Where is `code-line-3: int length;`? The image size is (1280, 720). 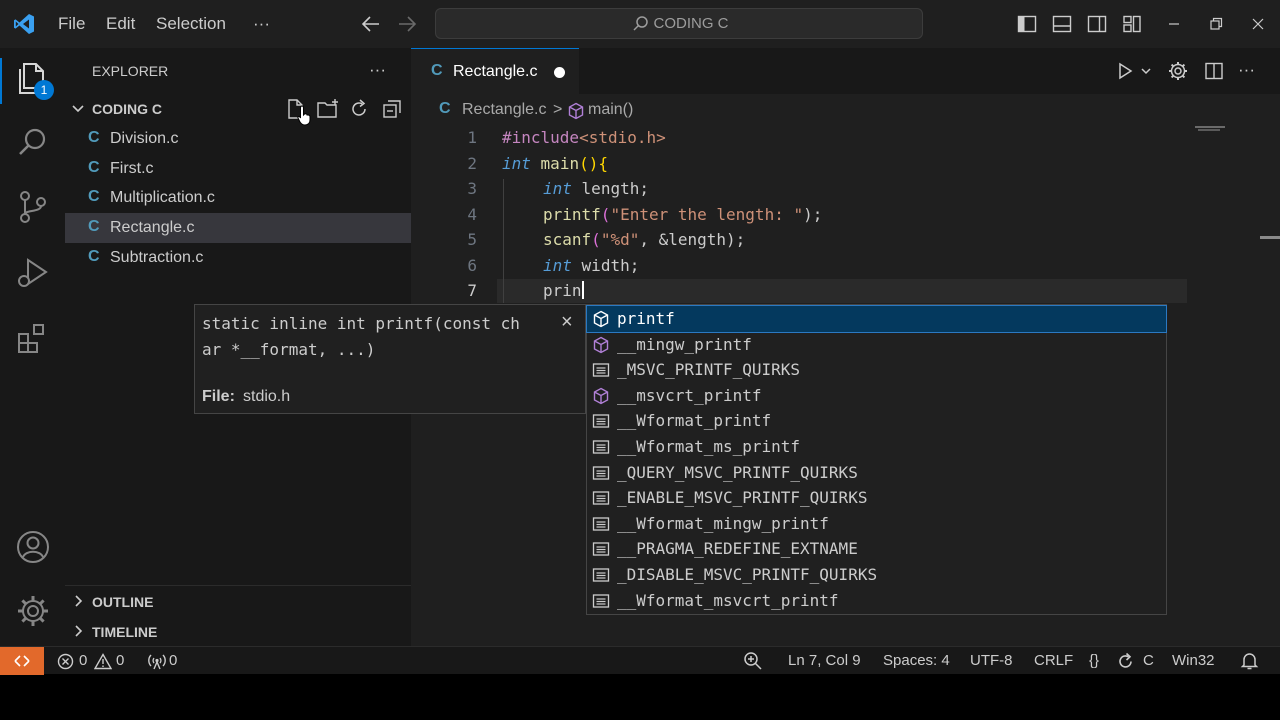 code-line-3: int length; is located at coordinates (596, 188).